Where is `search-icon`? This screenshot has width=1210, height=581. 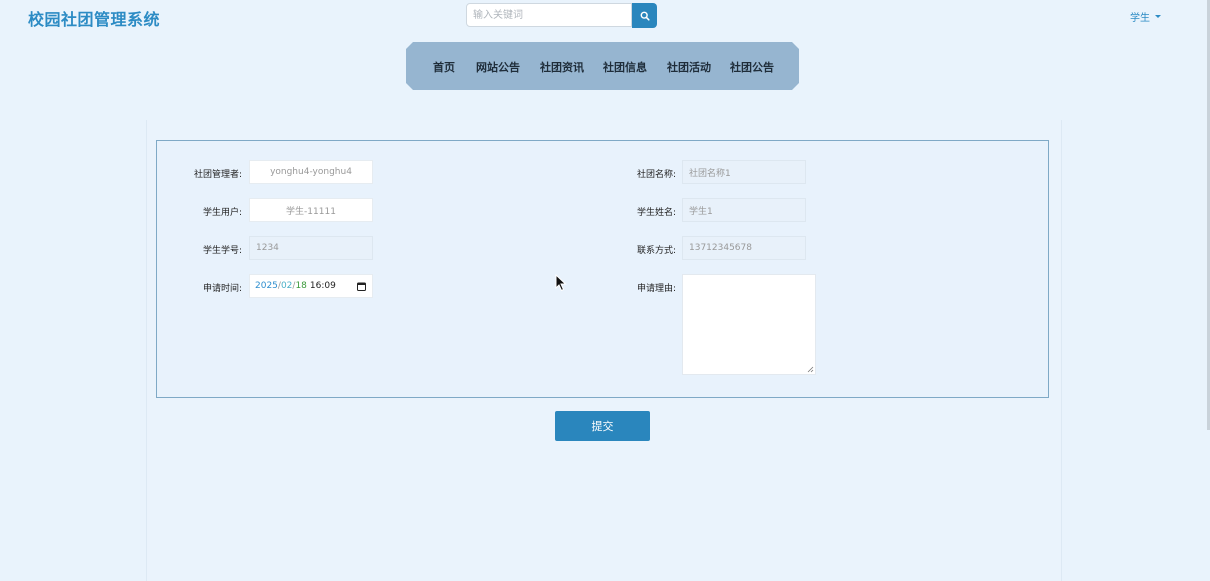 search-icon is located at coordinates (645, 16).